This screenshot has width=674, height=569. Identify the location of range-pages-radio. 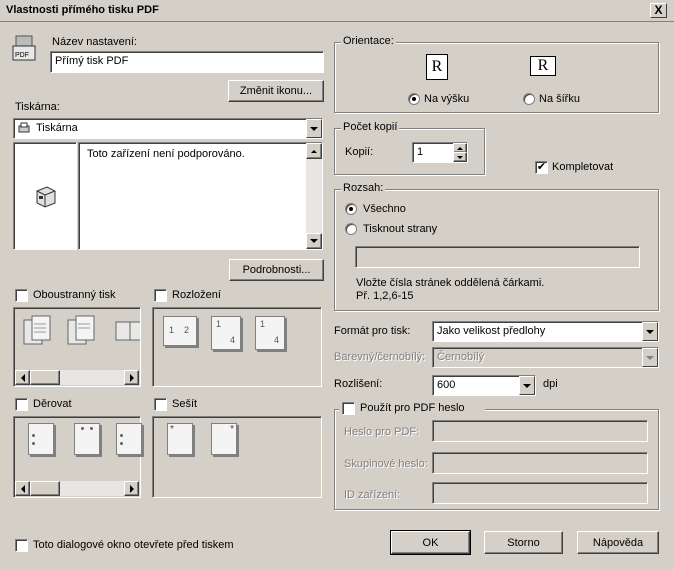
(351, 229).